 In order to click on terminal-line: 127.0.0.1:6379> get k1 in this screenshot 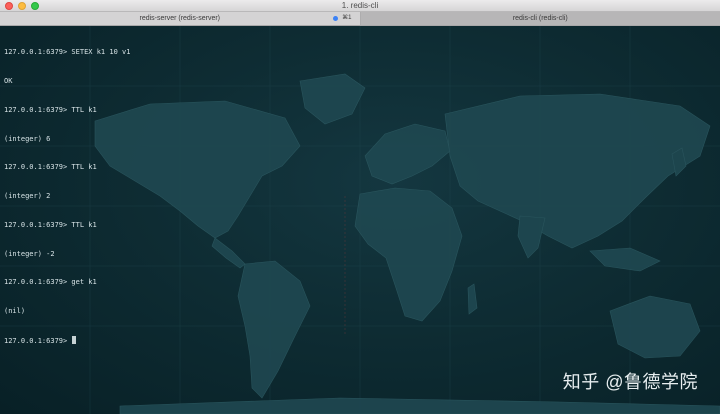, I will do `click(50, 282)`.